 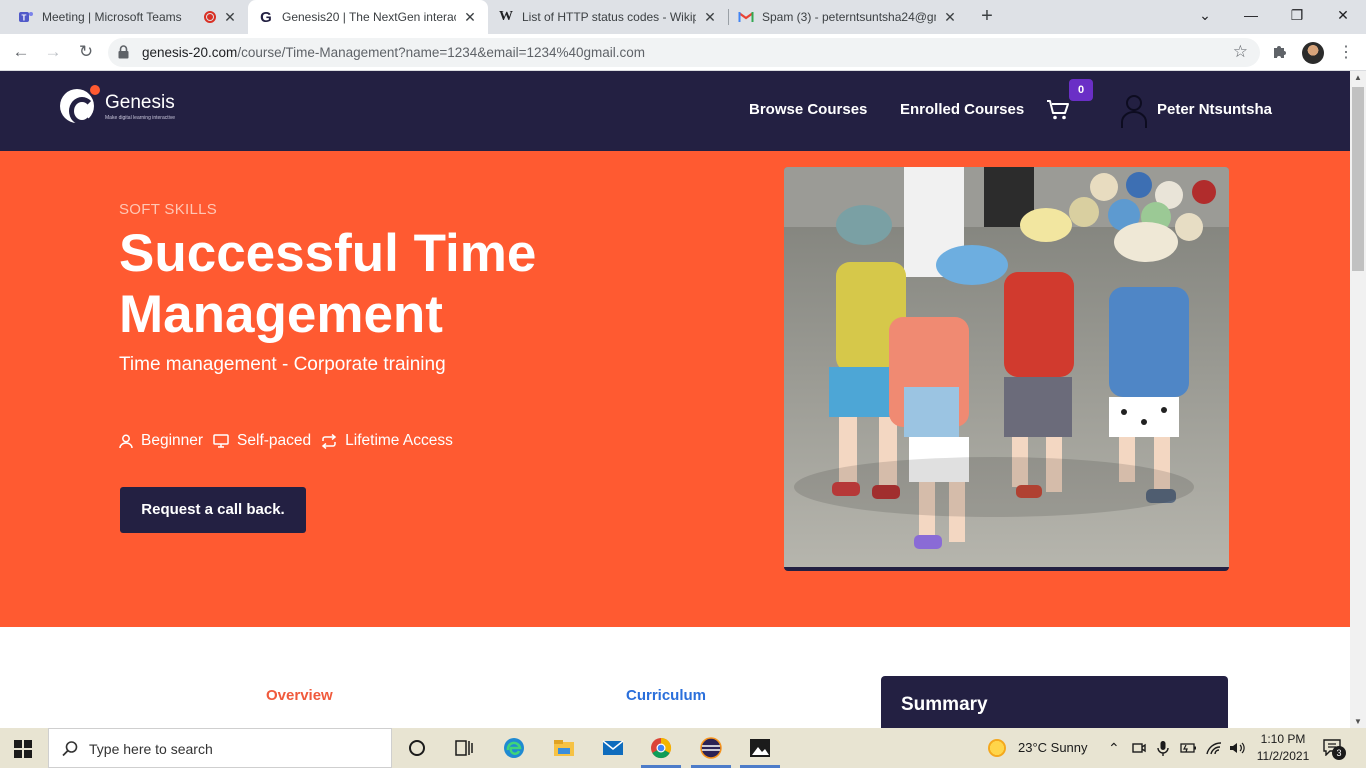 What do you see at coordinates (1053, 747) in the screenshot?
I see `weather-text: 23°C Sunny` at bounding box center [1053, 747].